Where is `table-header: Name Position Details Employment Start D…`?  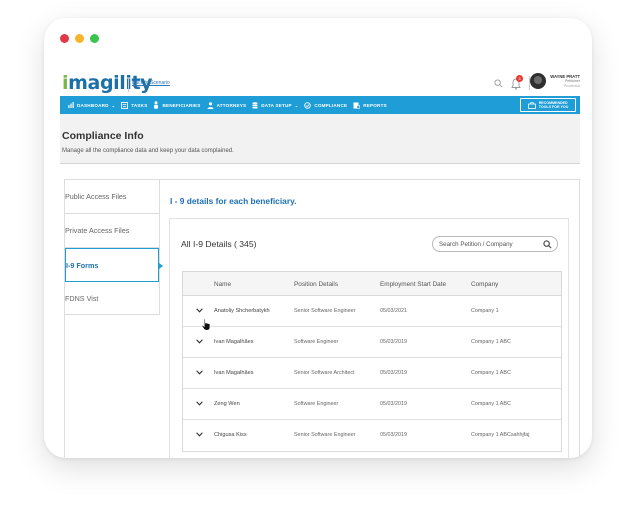 table-header: Name Position Details Employment Start D… is located at coordinates (372, 284).